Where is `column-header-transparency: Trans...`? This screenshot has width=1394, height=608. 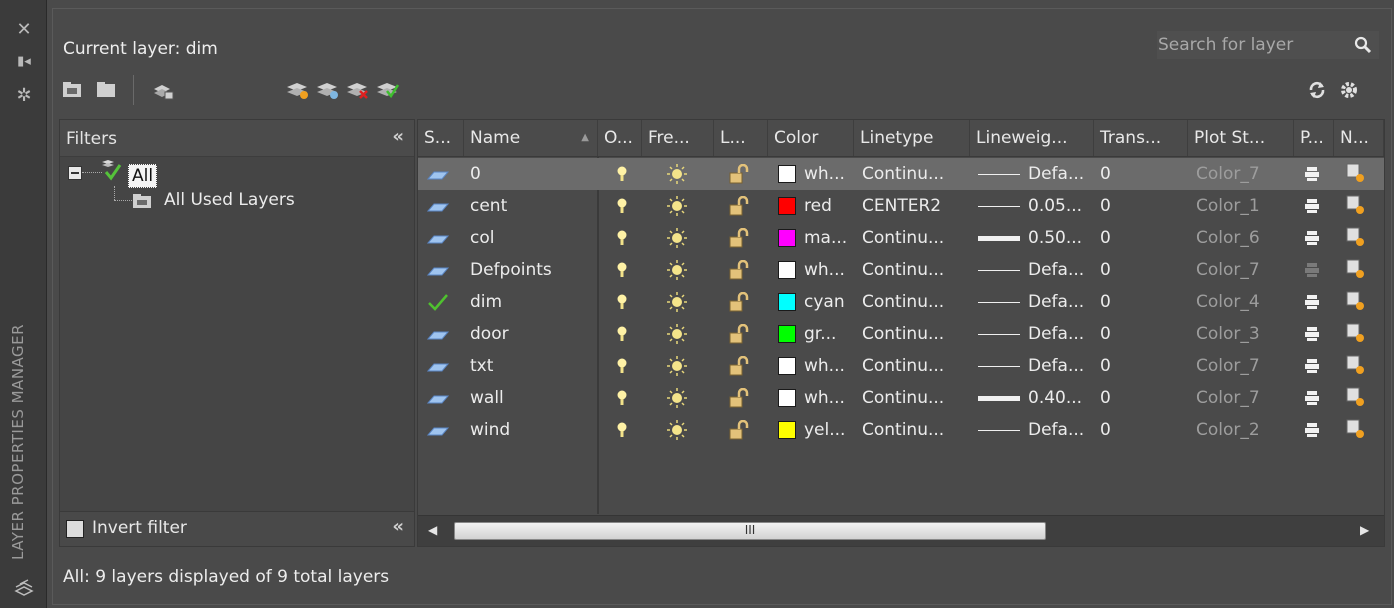
column-header-transparency: Trans... is located at coordinates (1141, 138).